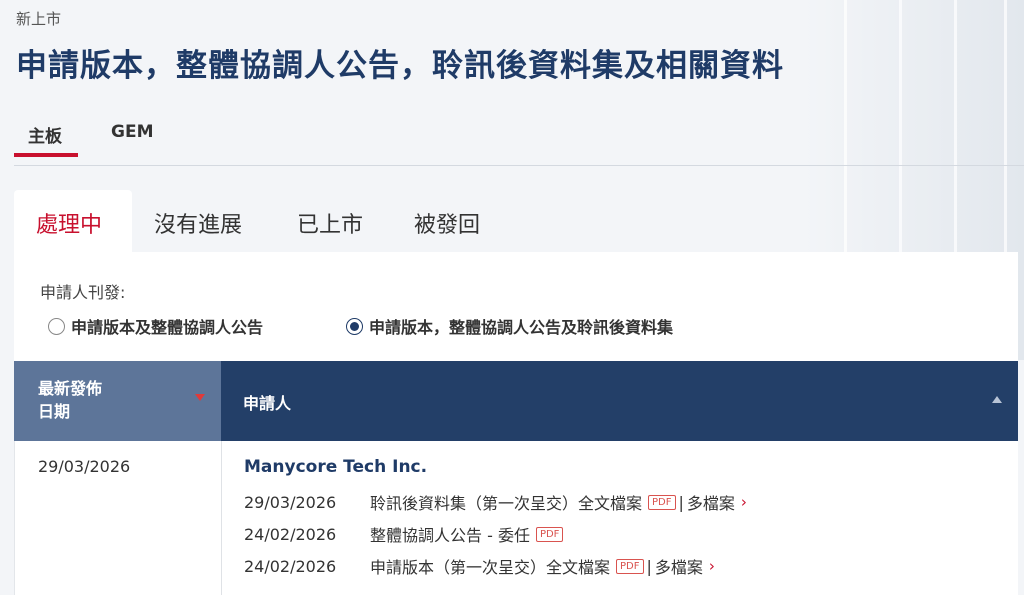  I want to click on column-header-applicant: 申請人, so click(619, 401).